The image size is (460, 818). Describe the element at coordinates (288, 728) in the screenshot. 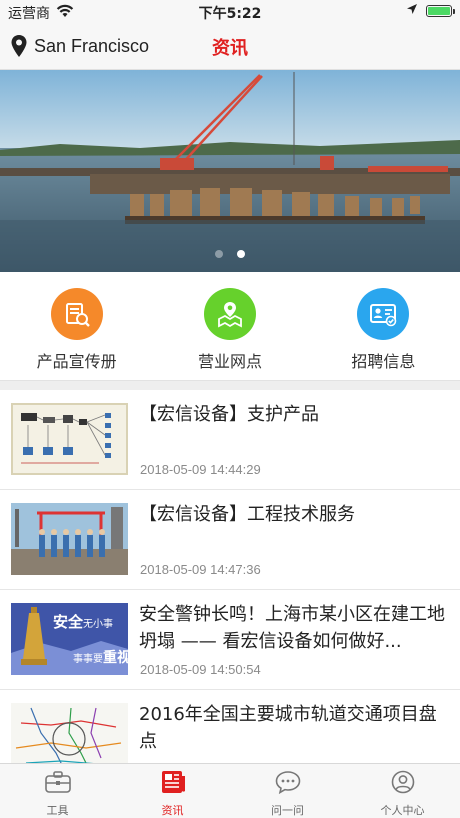

I see `news-title: 2016年全国主要城市轨道交通项目盘点` at that location.